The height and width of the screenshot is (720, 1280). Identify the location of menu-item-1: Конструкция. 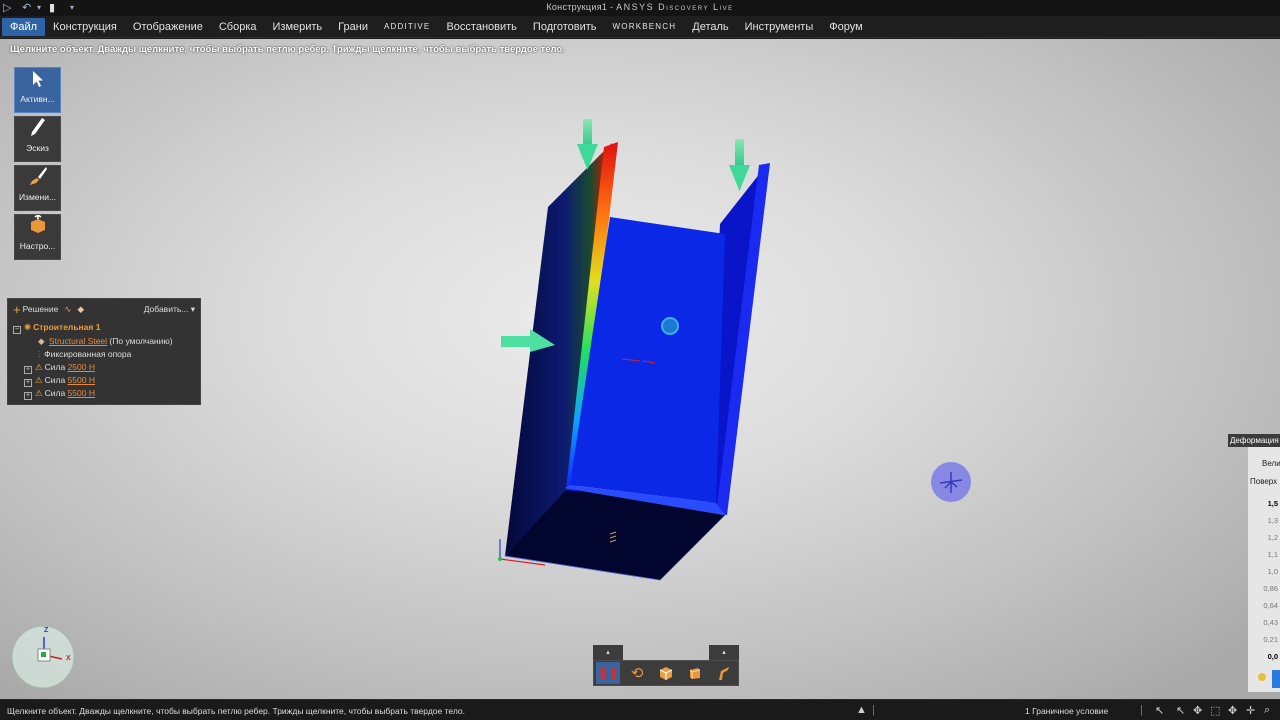
(85, 27).